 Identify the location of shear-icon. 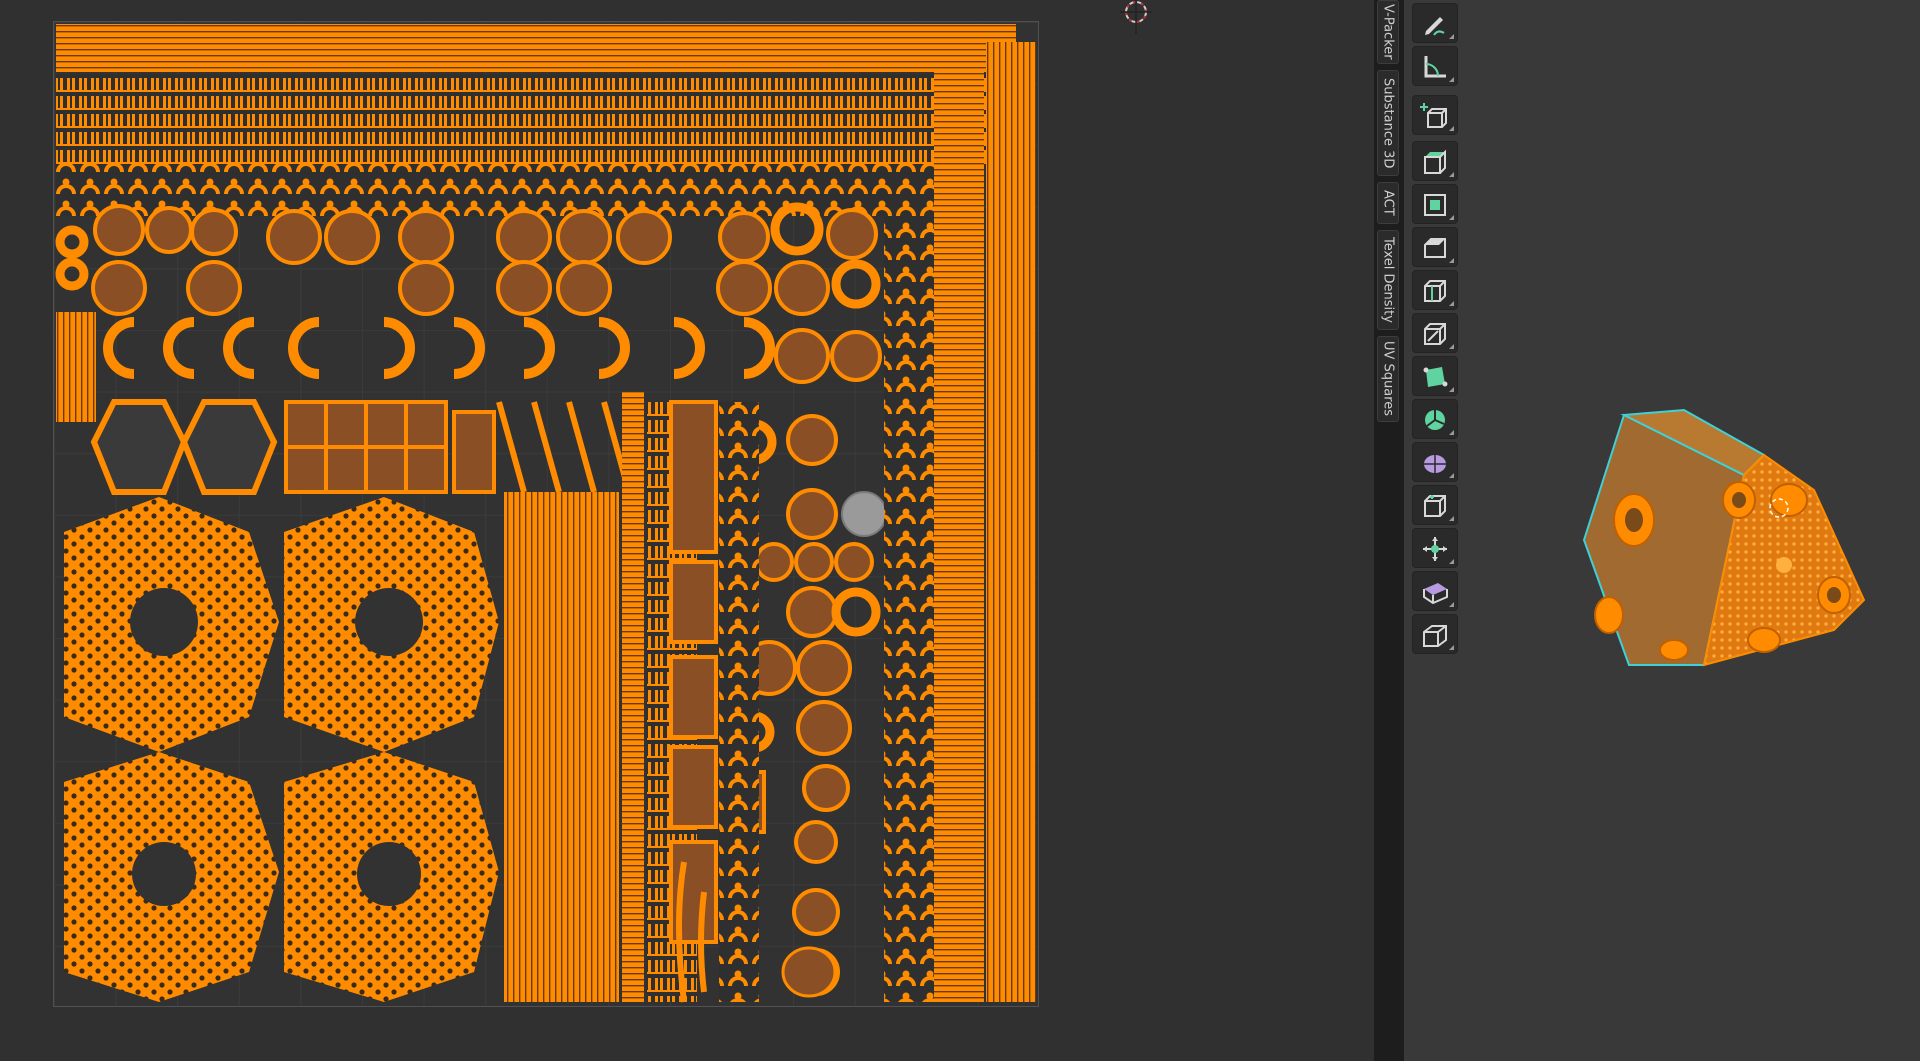
(1435, 594).